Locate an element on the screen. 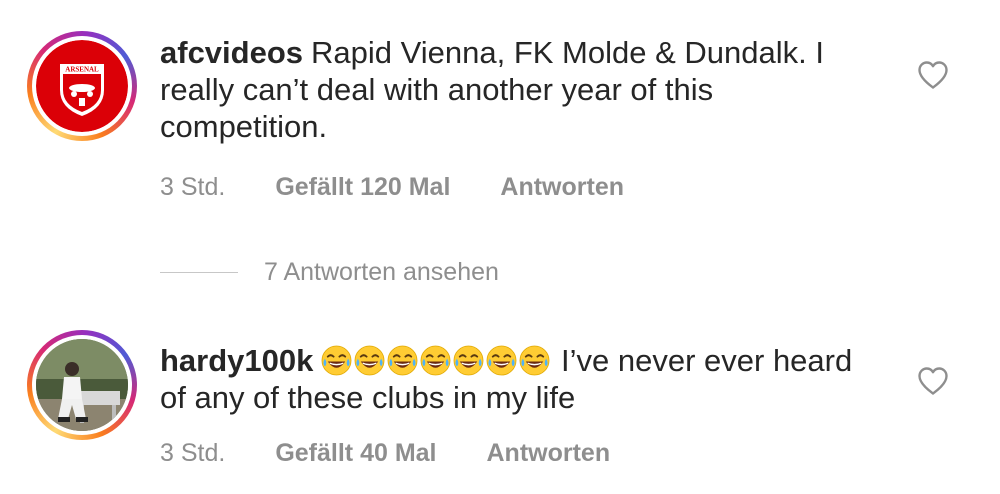 This screenshot has width=1000, height=494. emoji-row is located at coordinates (441, 360).